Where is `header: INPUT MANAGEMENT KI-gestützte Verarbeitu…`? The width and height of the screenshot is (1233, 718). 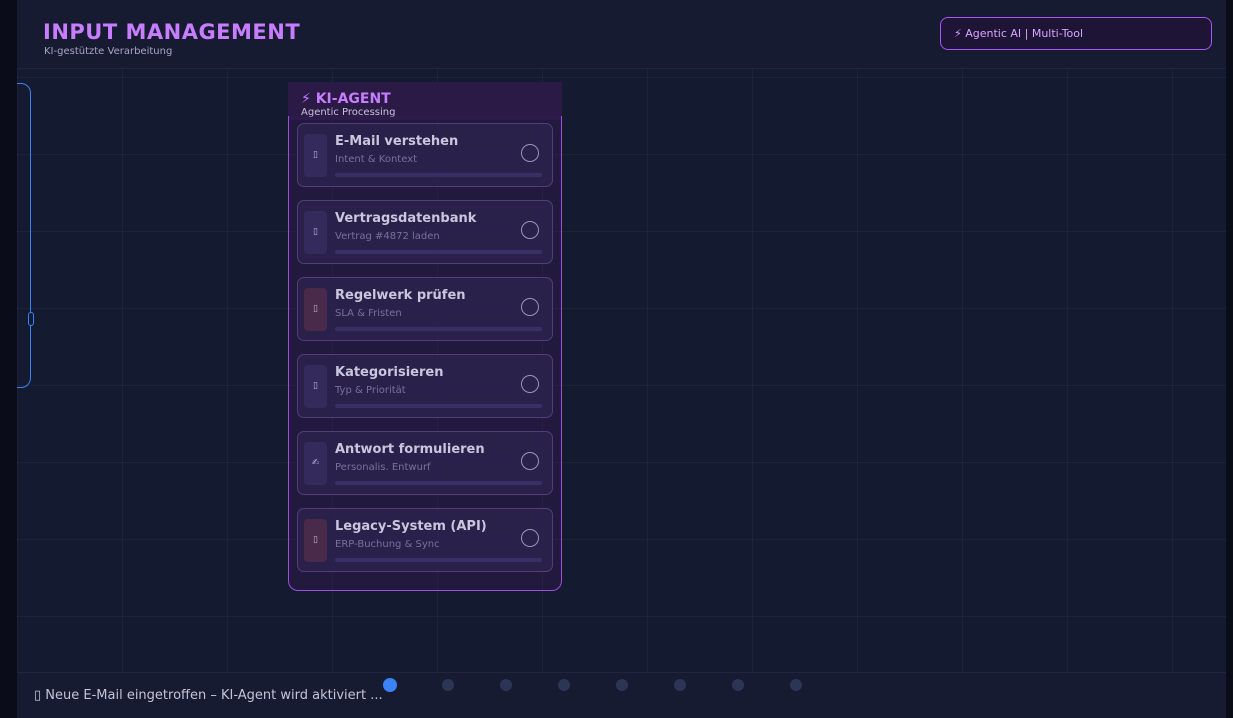 header: INPUT MANAGEMENT KI-gestützte Verarbeitu… is located at coordinates (621, 34).